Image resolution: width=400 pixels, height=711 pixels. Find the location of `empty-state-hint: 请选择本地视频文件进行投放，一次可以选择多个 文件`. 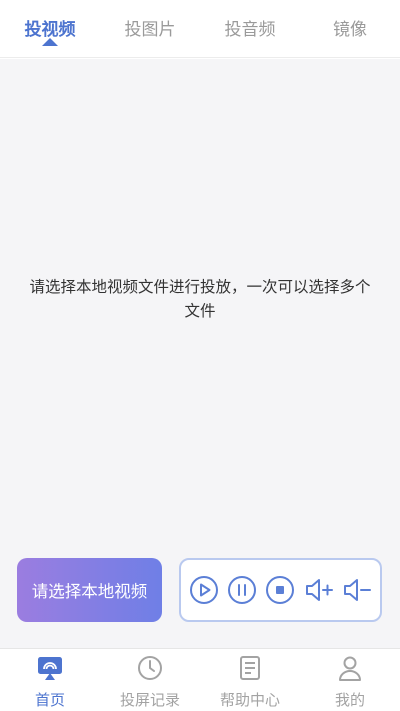

empty-state-hint: 请选择本地视频文件进行投放，一次可以选择多个 文件 is located at coordinates (200, 299).